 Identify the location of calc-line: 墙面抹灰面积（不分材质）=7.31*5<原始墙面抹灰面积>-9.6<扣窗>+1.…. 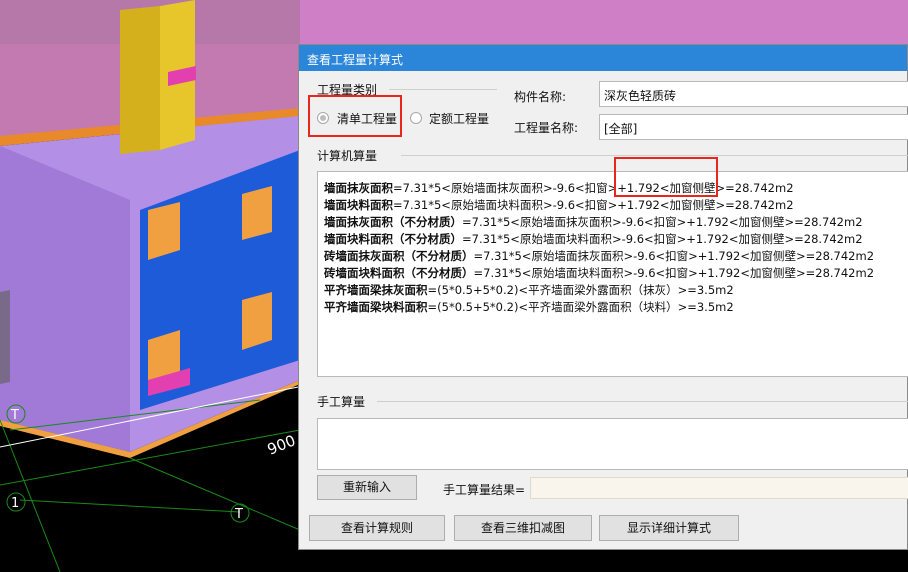
(593, 222).